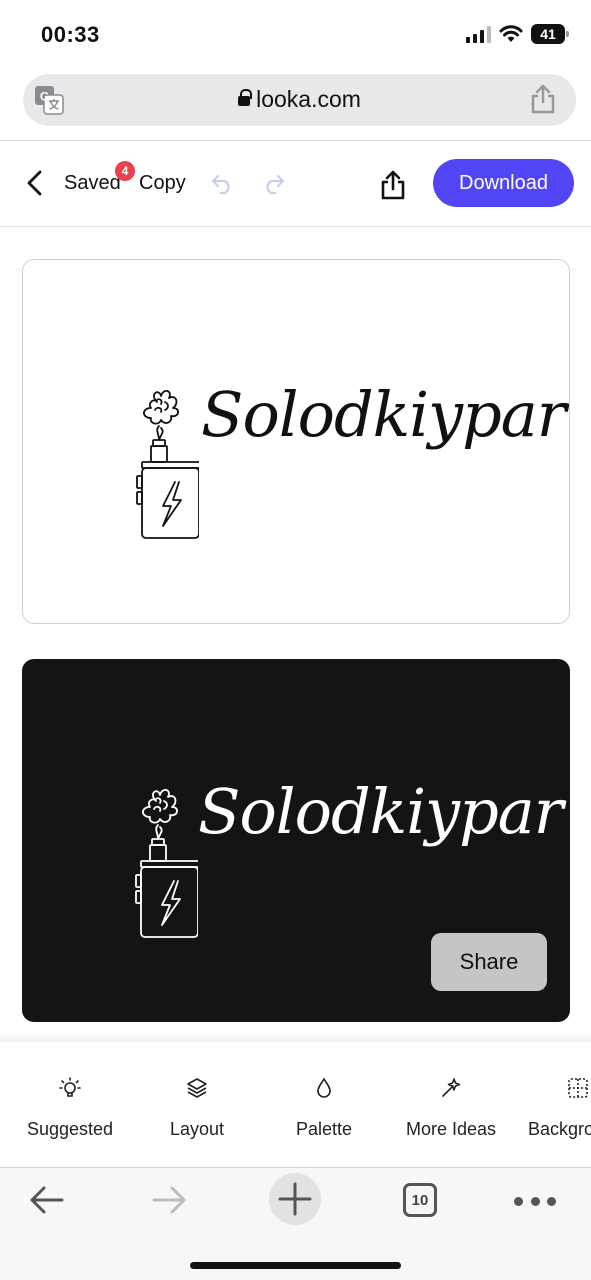 This screenshot has height=1280, width=591. I want to click on back-chevron-icon, so click(35, 183).